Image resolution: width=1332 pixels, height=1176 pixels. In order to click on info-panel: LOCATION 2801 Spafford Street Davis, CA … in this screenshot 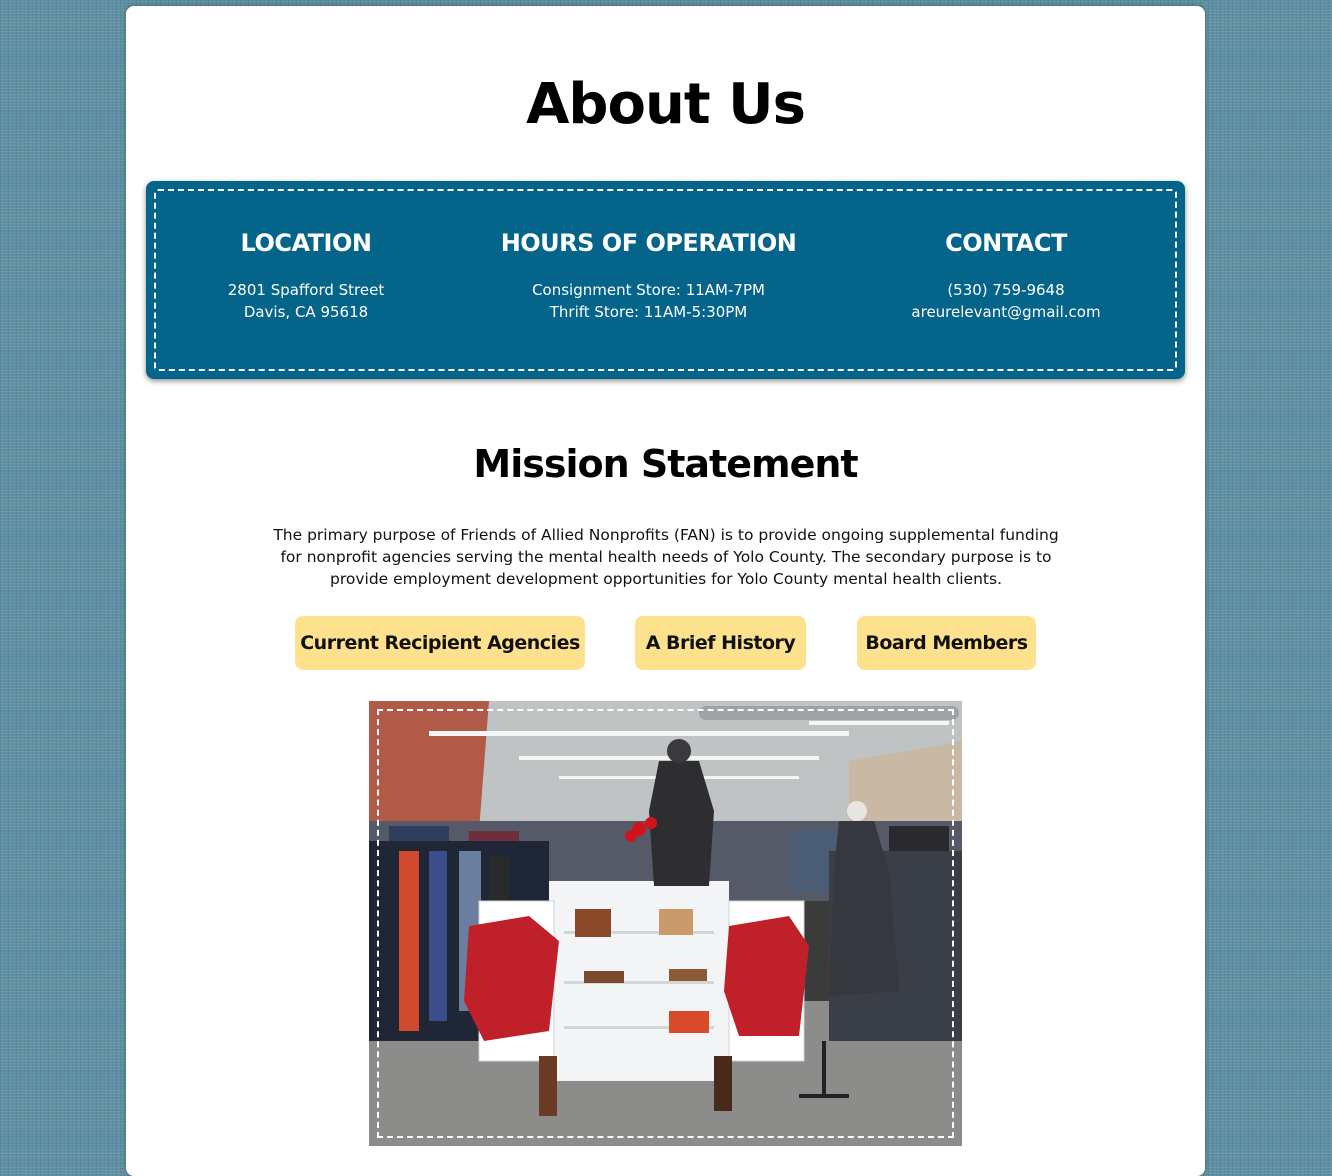, I will do `click(665, 280)`.